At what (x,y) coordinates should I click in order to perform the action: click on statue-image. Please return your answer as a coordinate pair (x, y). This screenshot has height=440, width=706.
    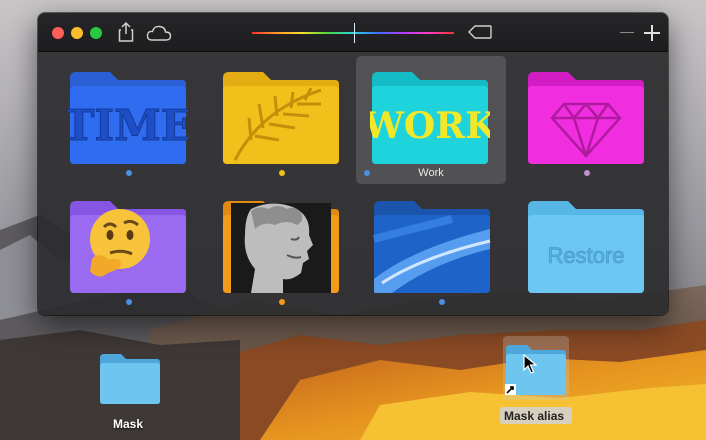
    Looking at the image, I should click on (281, 248).